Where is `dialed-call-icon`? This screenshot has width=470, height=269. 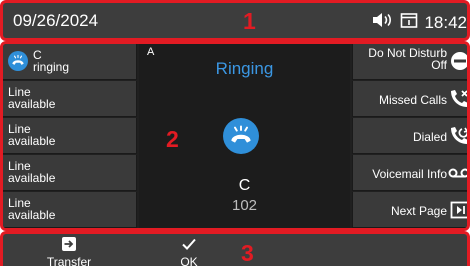
dialed-call-icon is located at coordinates (457, 137).